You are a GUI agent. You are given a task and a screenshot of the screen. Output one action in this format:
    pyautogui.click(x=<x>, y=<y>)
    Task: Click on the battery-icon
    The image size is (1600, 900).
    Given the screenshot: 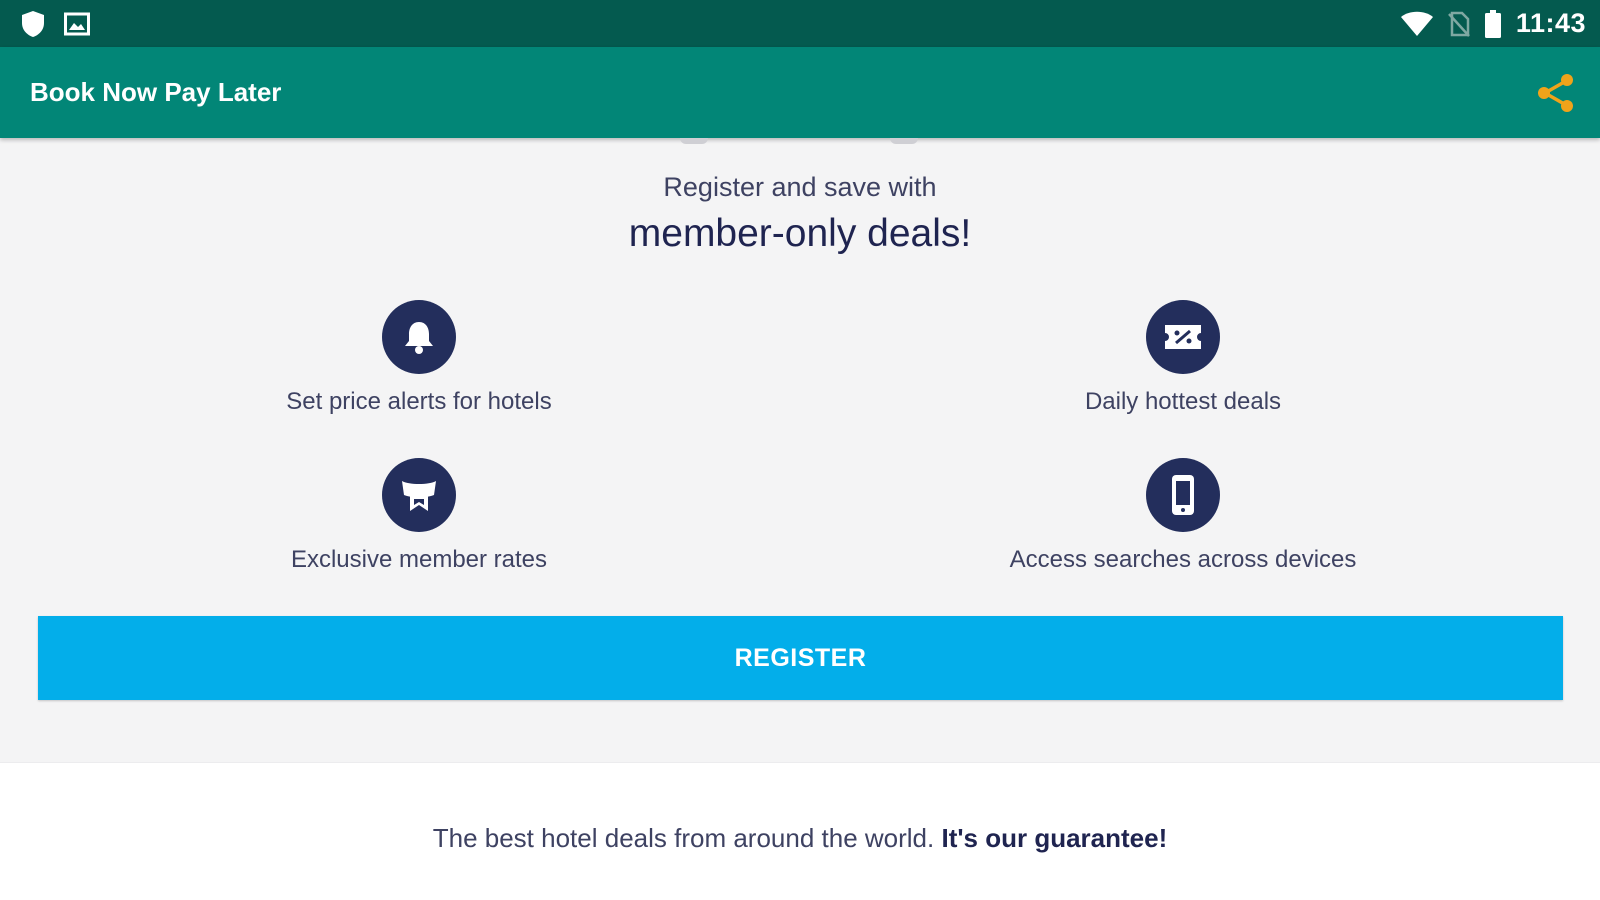 What is the action you would take?
    pyautogui.click(x=1492, y=23)
    